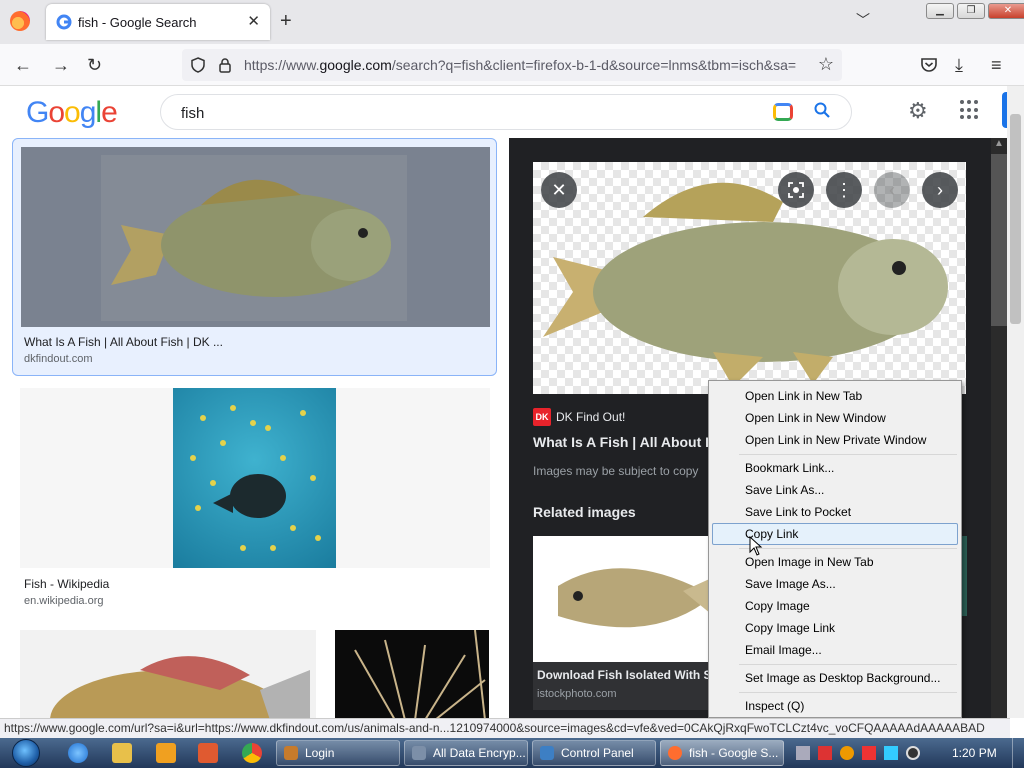  Describe the element at coordinates (252, 753) in the screenshot. I see `chrome-icon` at that location.